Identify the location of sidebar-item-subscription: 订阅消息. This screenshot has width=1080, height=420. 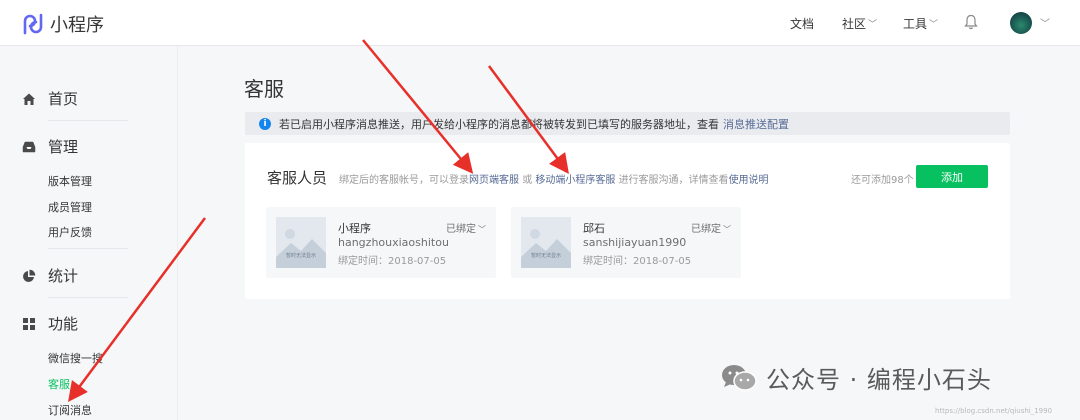
(70, 410).